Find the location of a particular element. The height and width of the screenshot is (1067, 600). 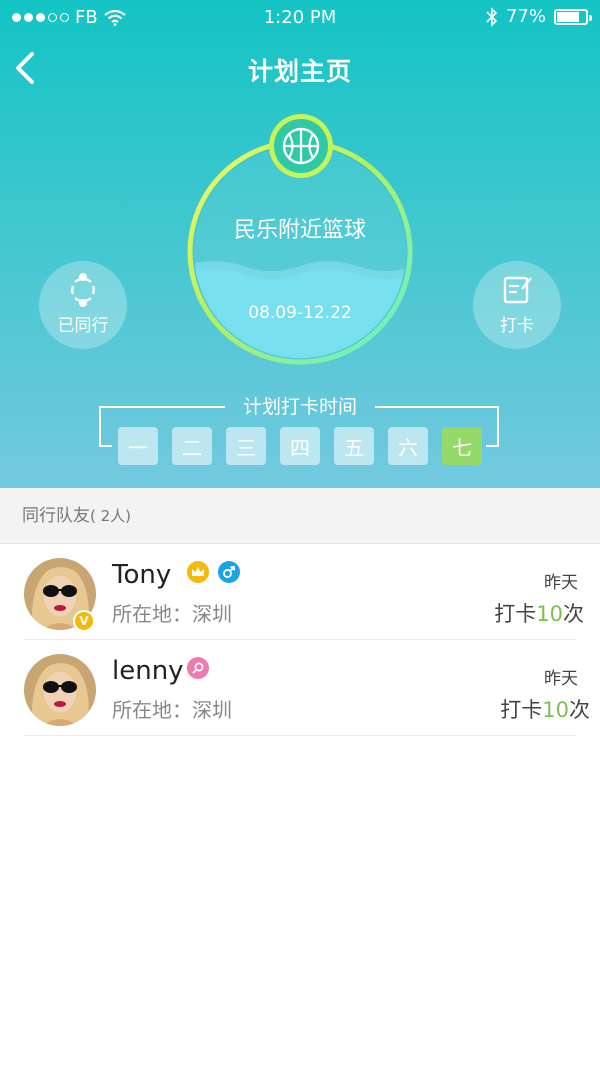

schedule-day: 三 is located at coordinates (246, 446).